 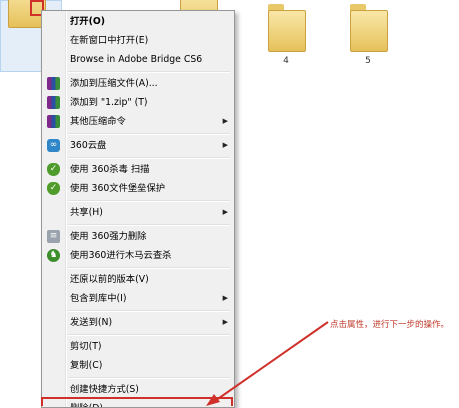 I want to click on properties-highlight-box, so click(x=137, y=401).